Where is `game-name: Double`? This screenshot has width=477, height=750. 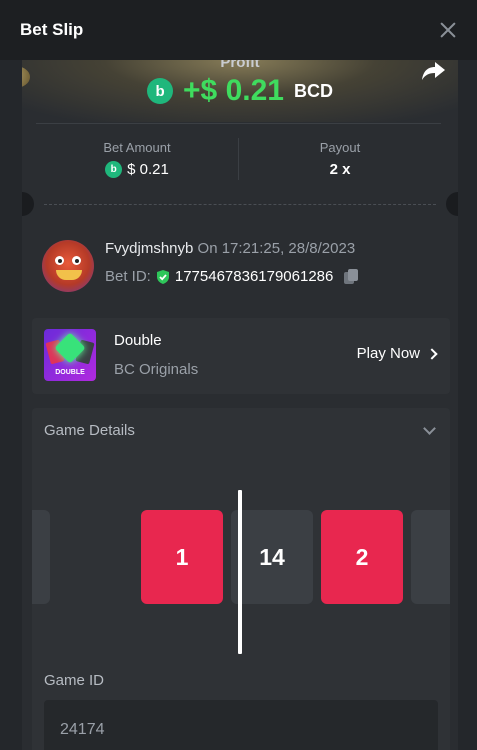 game-name: Double is located at coordinates (138, 340).